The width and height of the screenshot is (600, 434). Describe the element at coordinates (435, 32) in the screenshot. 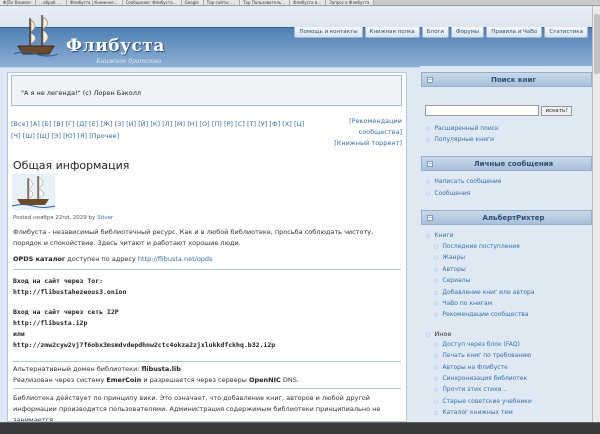

I see `topnav-link: Блоги` at that location.